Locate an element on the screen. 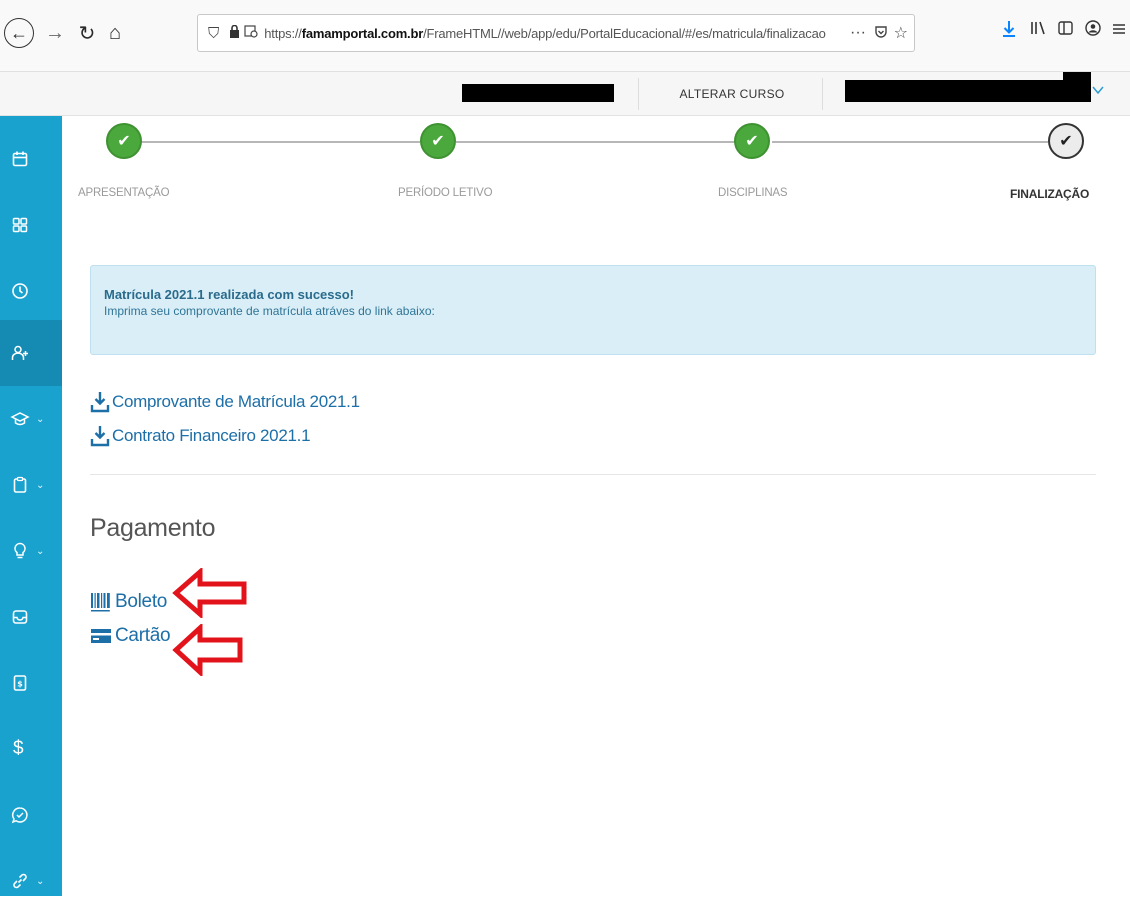 The width and height of the screenshot is (1130, 914). sidebar-item-messages is located at coordinates (31, 815).